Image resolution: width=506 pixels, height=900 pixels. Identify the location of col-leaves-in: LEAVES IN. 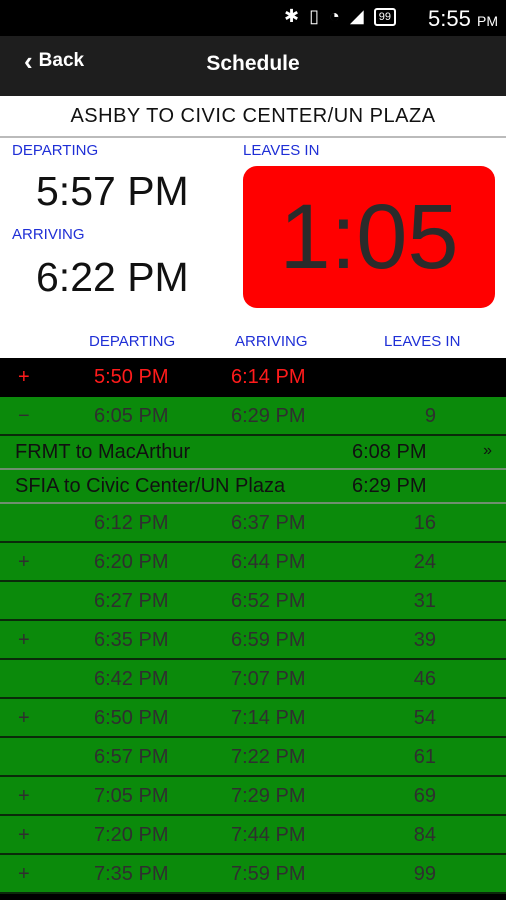
(422, 341).